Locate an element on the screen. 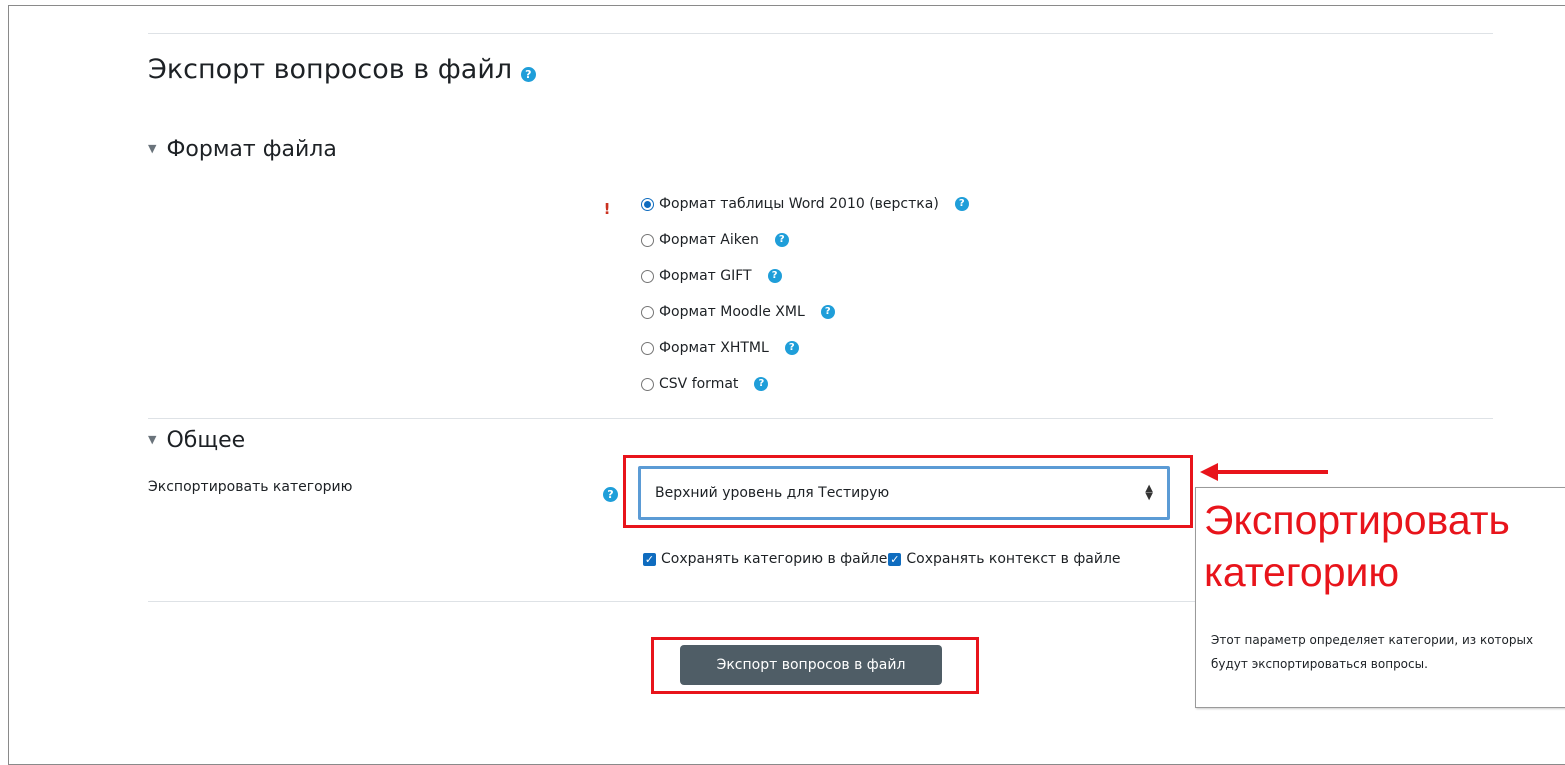  annotation-highlight-select is located at coordinates (908, 491).